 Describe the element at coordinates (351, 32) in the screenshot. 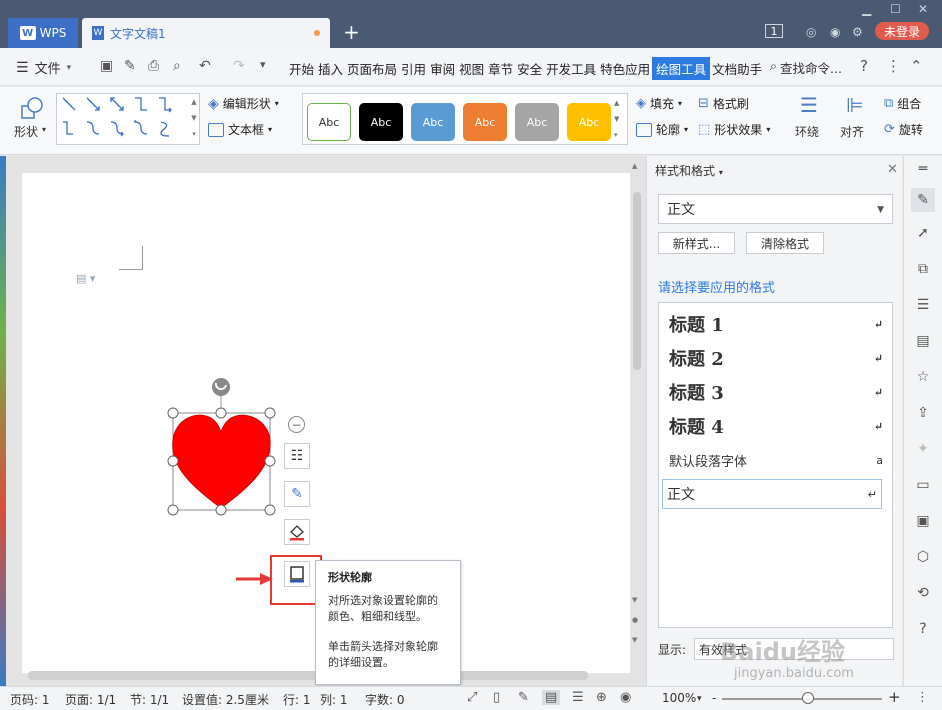

I see `new-tab-button: +` at that location.